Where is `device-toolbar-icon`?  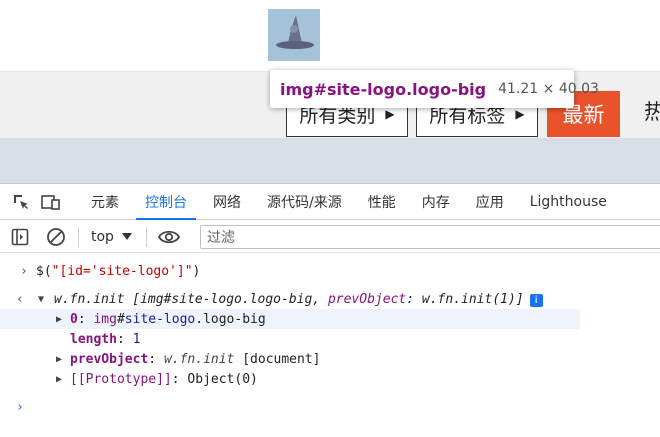
device-toolbar-icon is located at coordinates (51, 201).